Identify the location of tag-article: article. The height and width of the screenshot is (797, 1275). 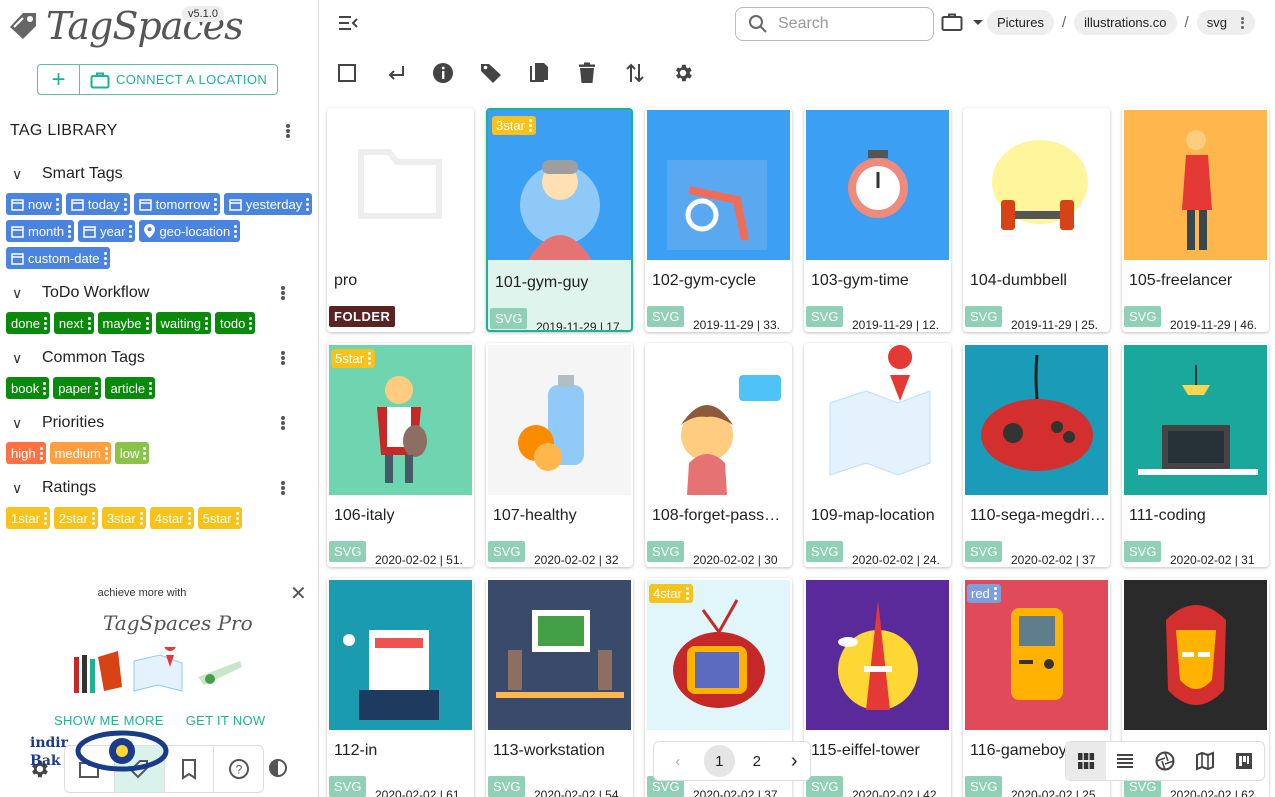
(130, 388).